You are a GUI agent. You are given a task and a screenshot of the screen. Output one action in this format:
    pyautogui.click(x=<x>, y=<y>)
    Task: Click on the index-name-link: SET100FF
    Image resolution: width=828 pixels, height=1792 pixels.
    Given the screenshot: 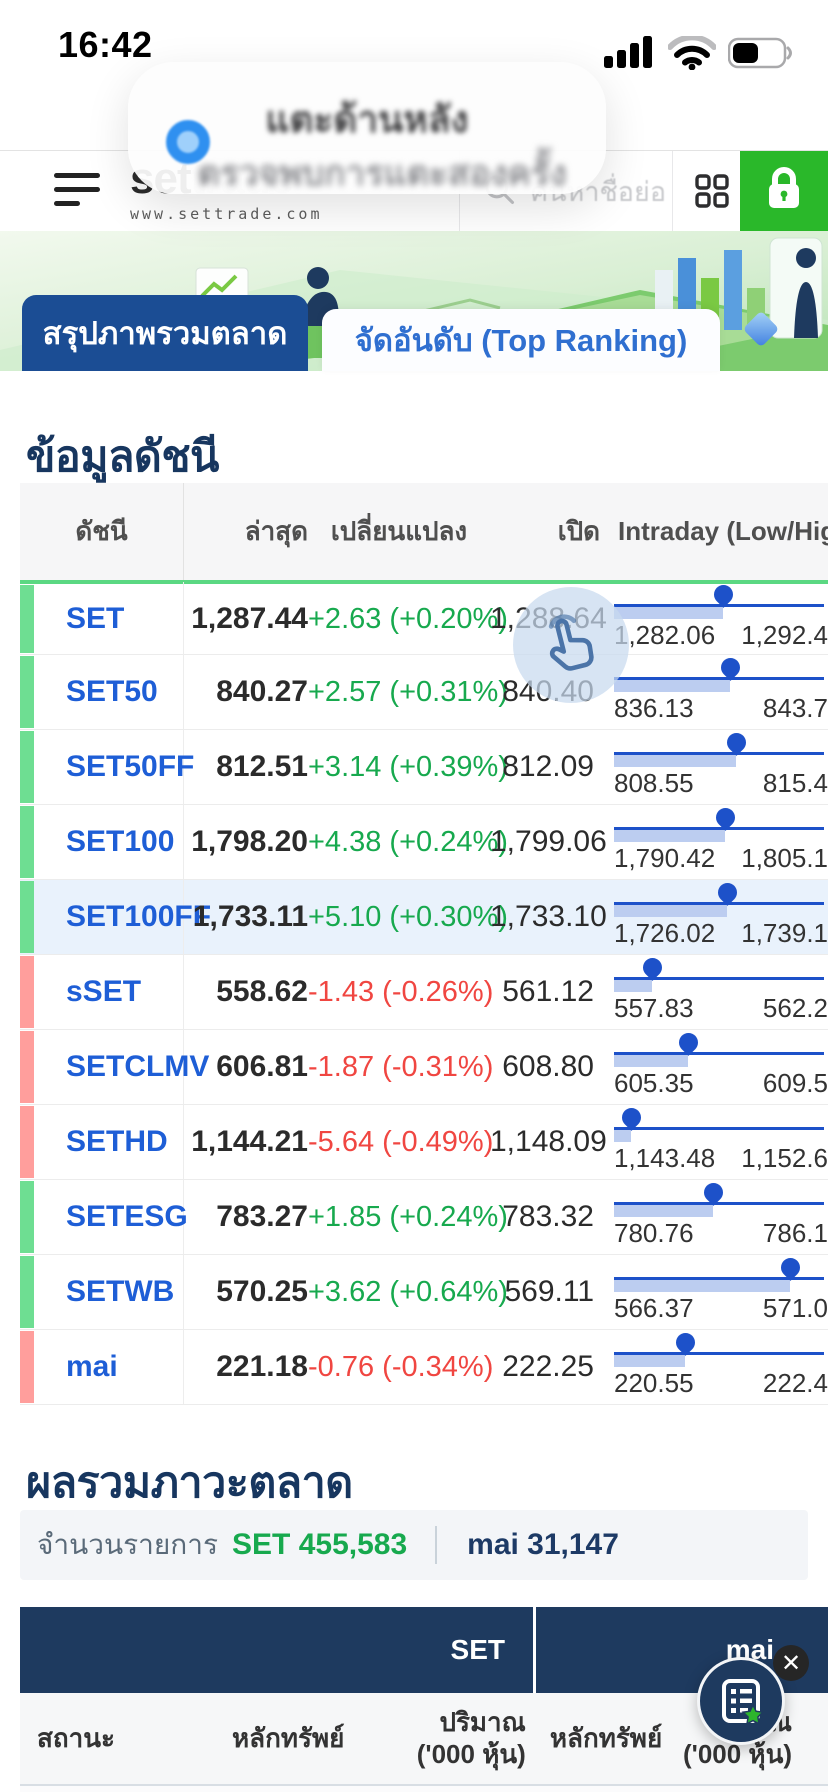 What is the action you would take?
    pyautogui.click(x=122, y=917)
    